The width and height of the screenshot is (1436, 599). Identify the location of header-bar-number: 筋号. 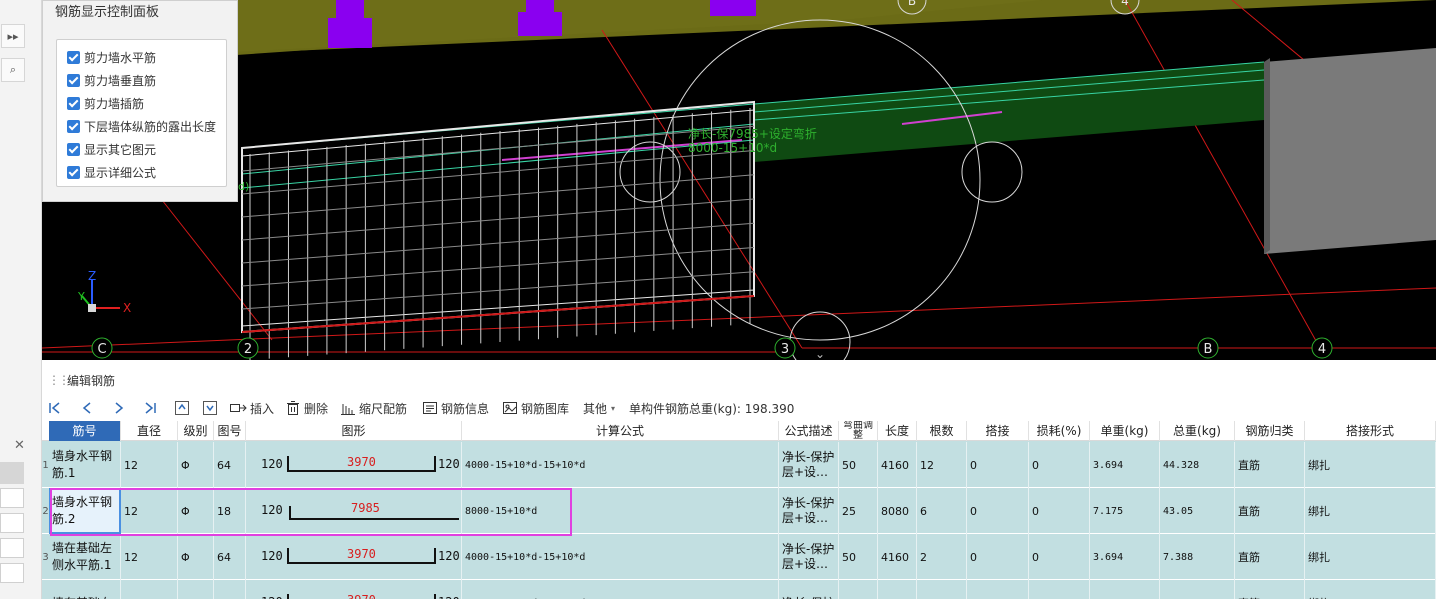
(85, 431).